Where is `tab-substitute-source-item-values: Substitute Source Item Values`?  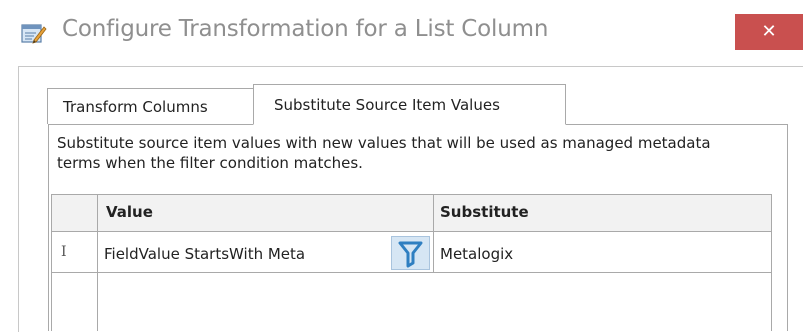 tab-substitute-source-item-values: Substitute Source Item Values is located at coordinates (409, 104).